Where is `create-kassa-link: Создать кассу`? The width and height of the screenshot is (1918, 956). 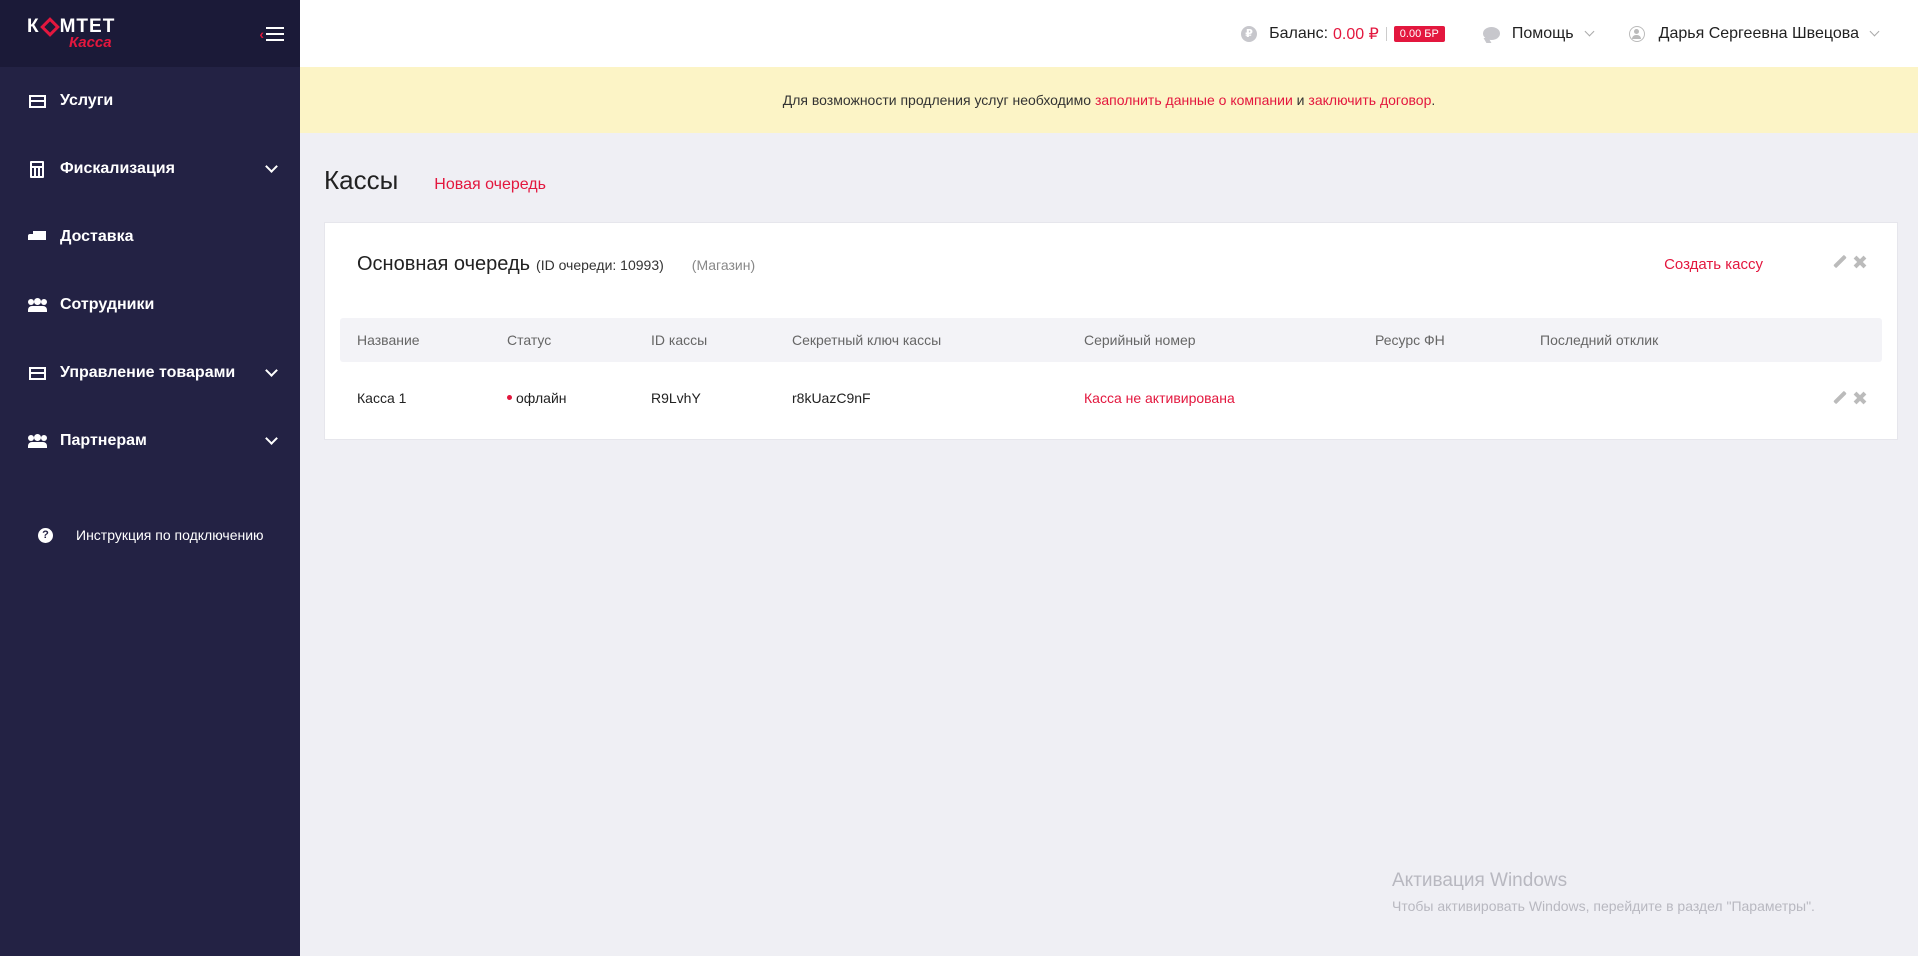 create-kassa-link: Создать кассу is located at coordinates (1713, 264).